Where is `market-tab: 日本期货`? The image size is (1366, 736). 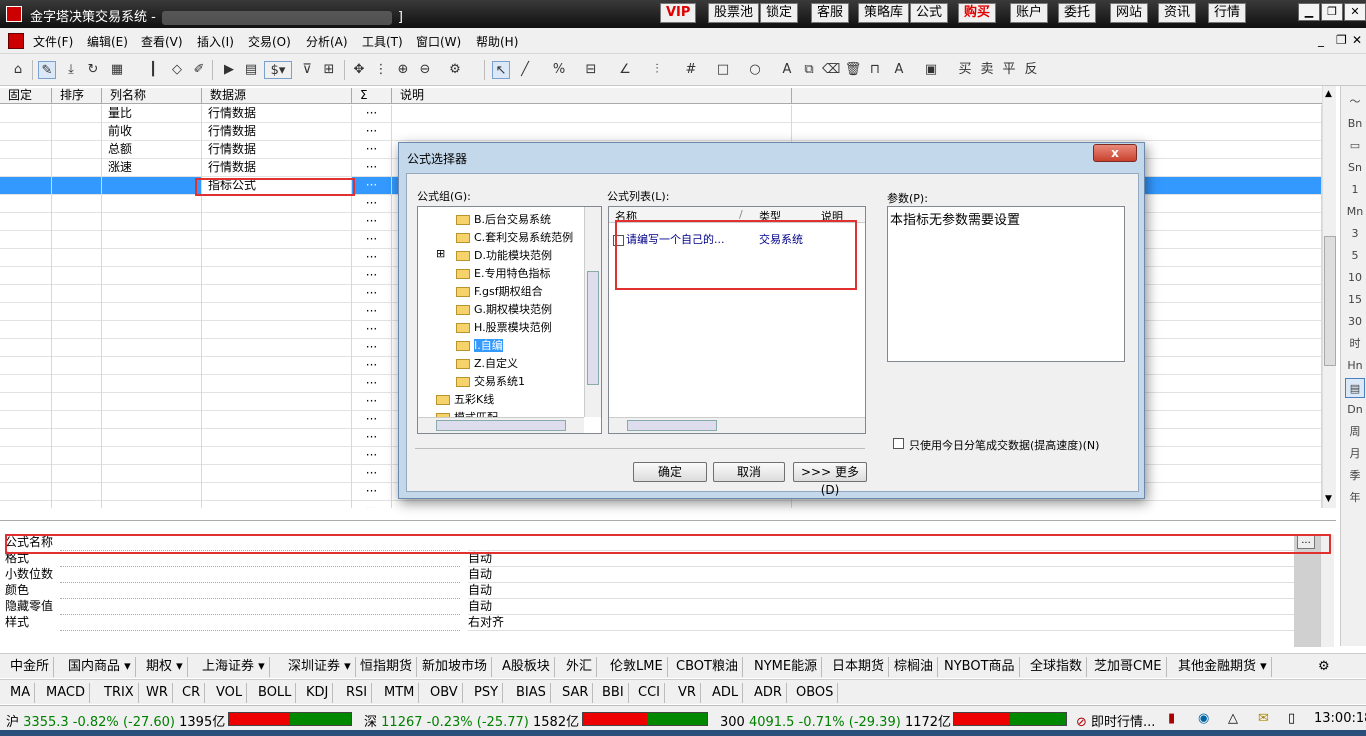
market-tab: 日本期货 is located at coordinates (859, 667).